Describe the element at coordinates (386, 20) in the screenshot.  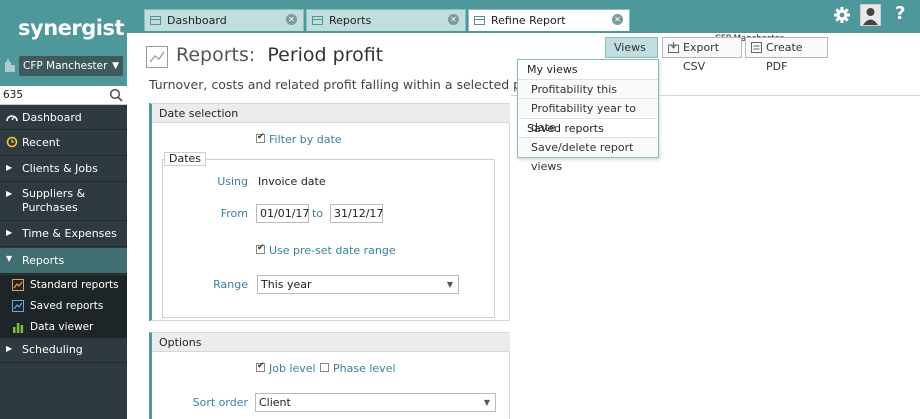
I see `tab-reports: Reports ✕` at that location.